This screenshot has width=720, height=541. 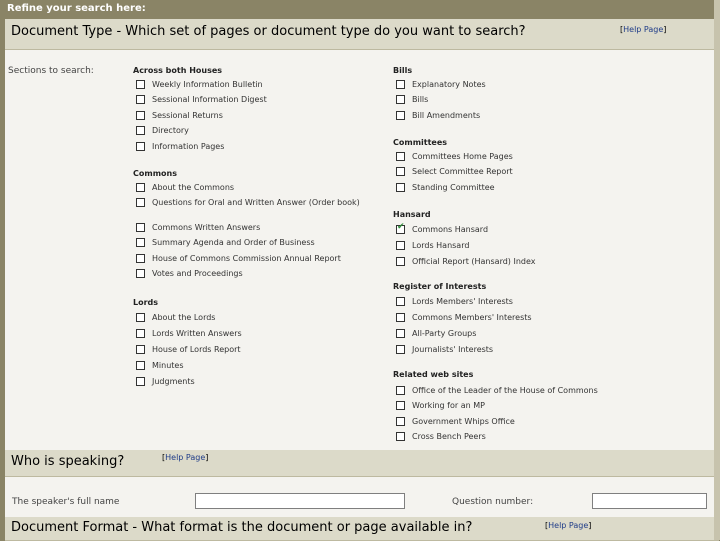 What do you see at coordinates (362, 463) in the screenshot?
I see `who-speaking-header: Who is speaking? [Help Page]` at bounding box center [362, 463].